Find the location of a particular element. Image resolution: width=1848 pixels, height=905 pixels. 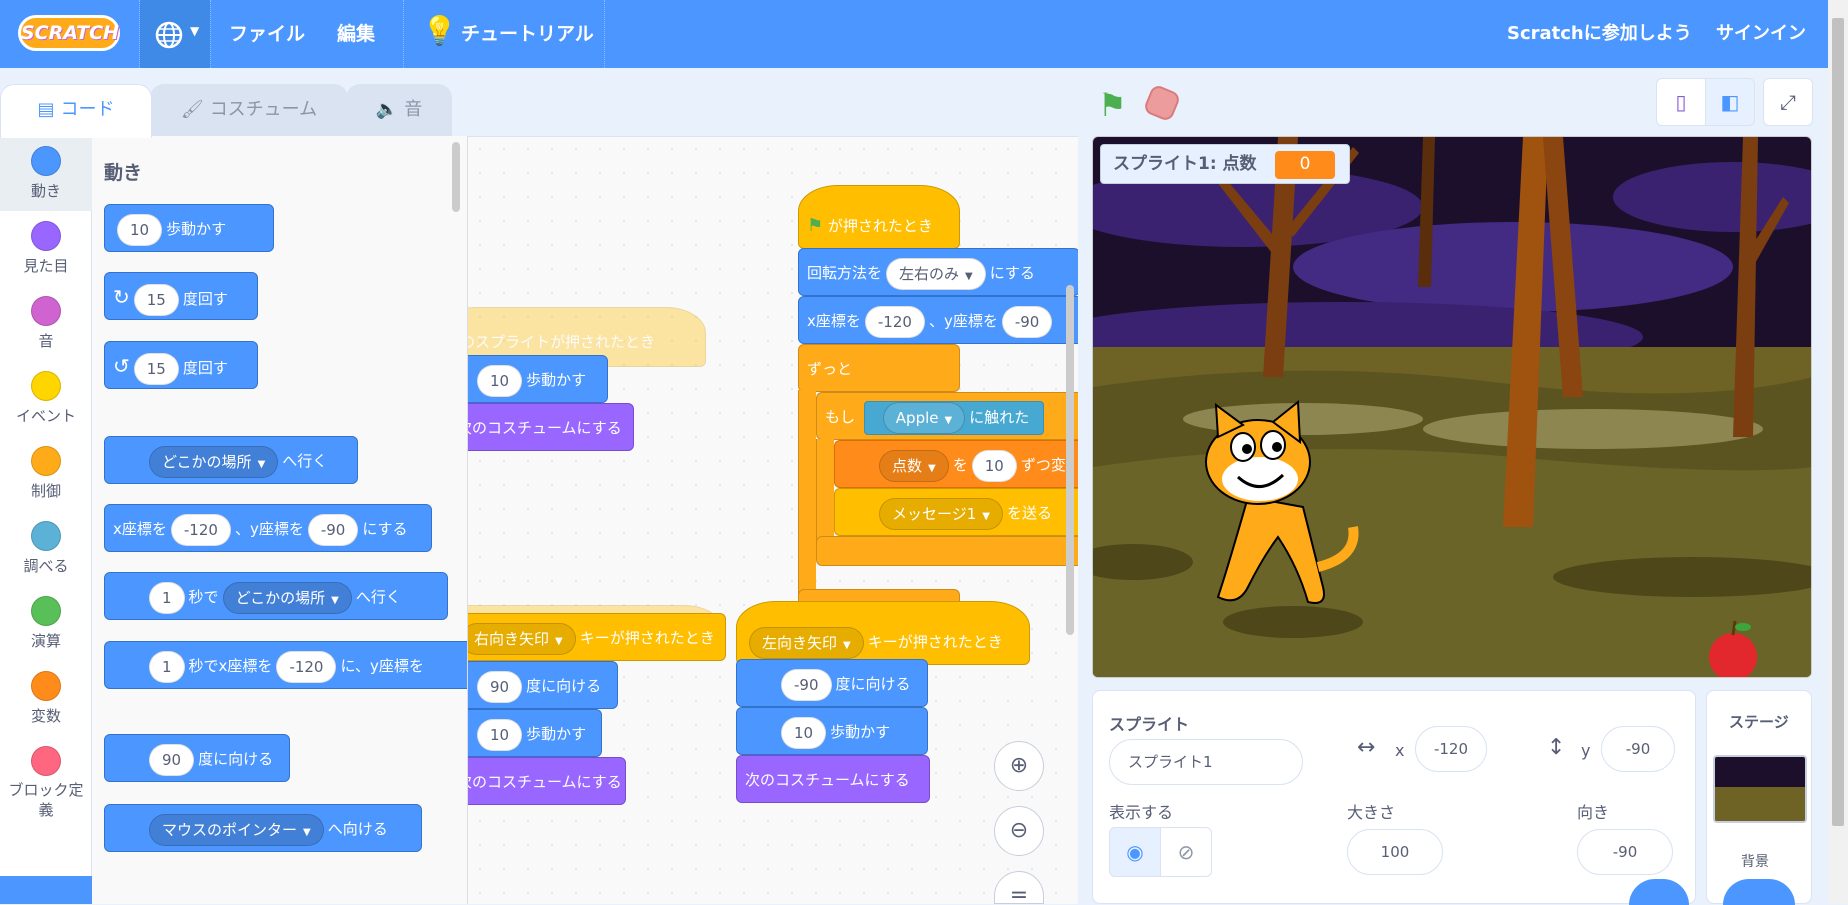

extension-button is located at coordinates (46, 890).